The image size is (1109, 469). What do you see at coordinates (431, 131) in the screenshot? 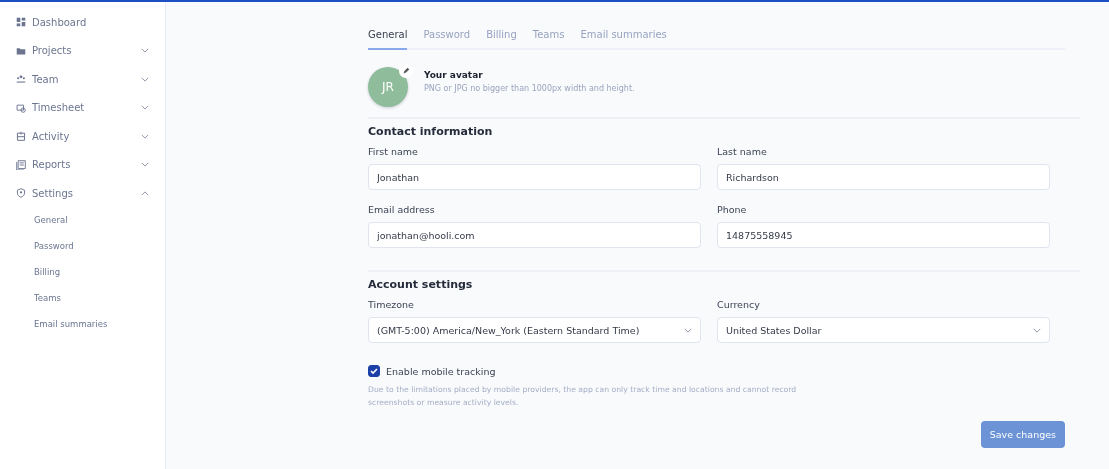
I see `section-title: Contact information` at bounding box center [431, 131].